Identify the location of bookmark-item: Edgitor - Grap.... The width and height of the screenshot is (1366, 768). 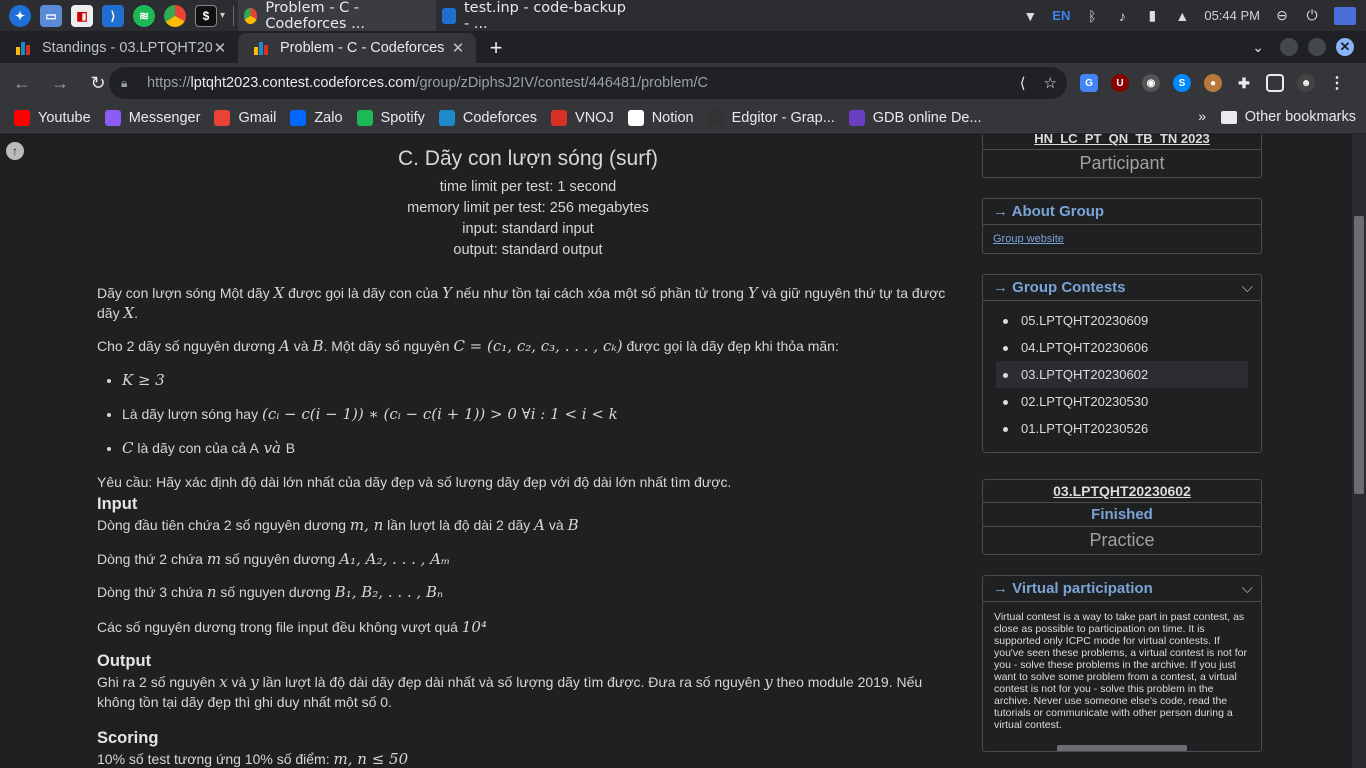
(771, 117).